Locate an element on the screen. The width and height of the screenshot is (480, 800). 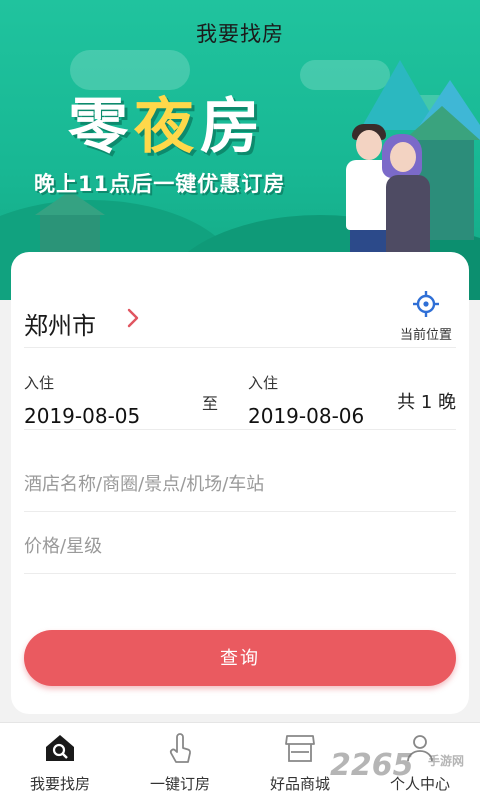
slogan-char: 夜 is located at coordinates (167, 127).